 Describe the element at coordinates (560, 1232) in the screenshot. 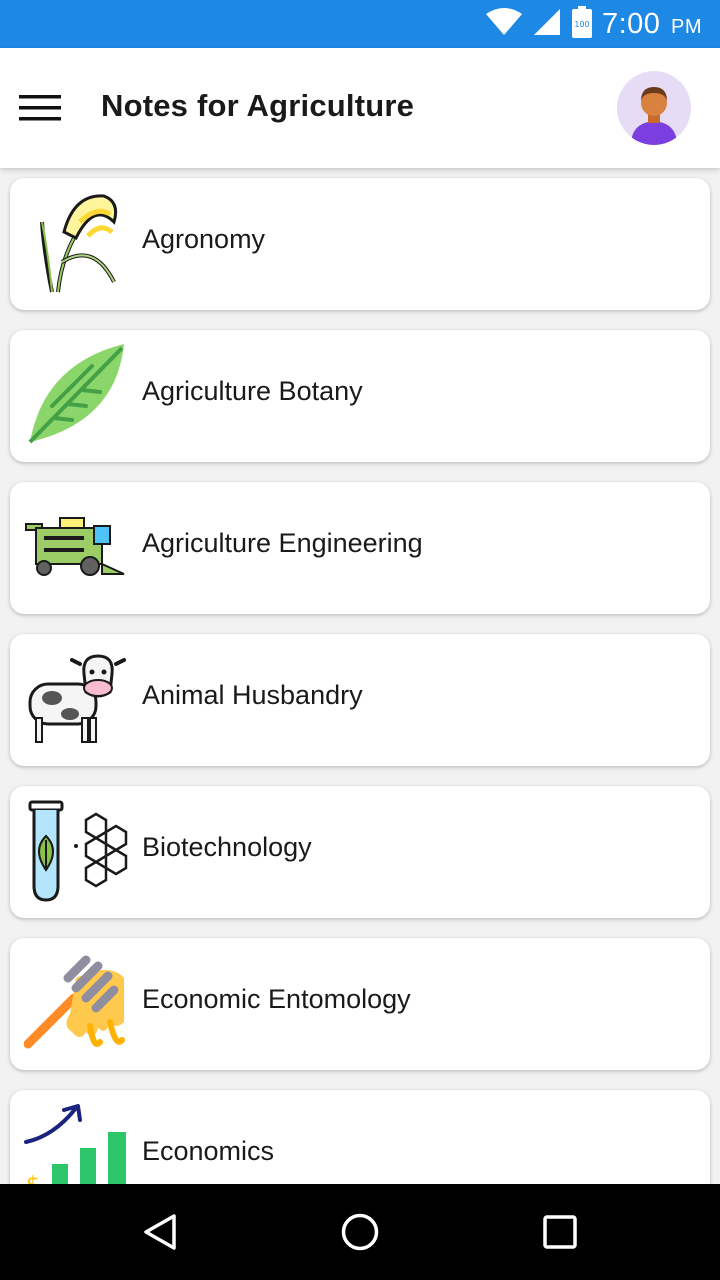

I see `recents-icon` at that location.